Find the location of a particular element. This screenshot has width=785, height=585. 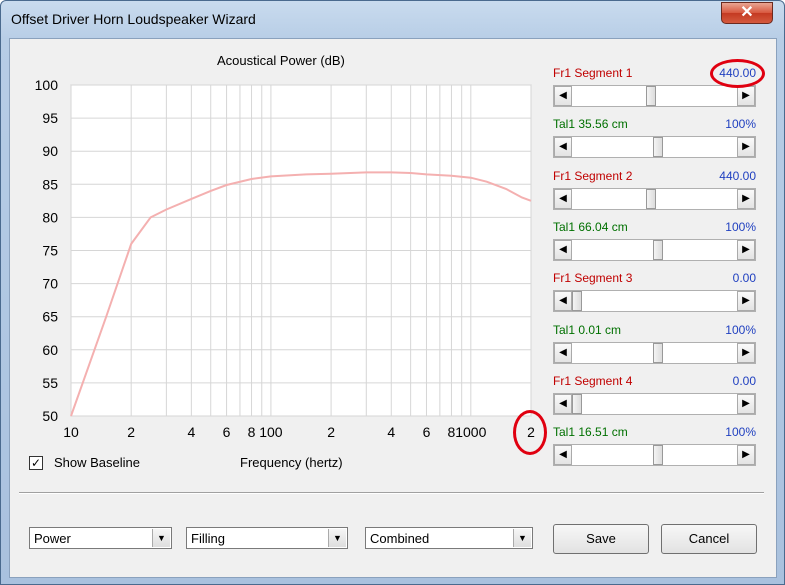

y-tick-label: 95 is located at coordinates (50, 118).